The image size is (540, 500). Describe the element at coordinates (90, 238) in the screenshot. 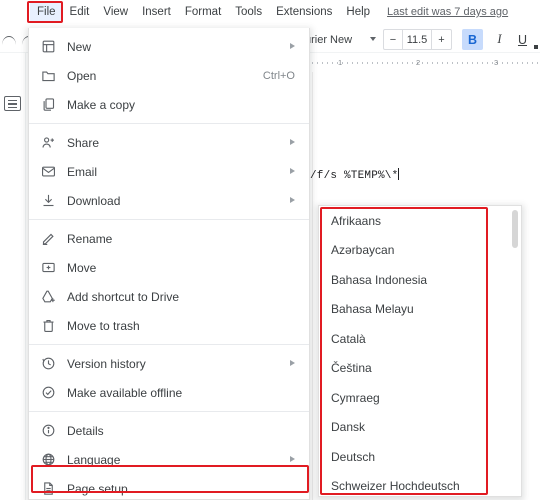

I see `menu-option-label: Rename` at that location.